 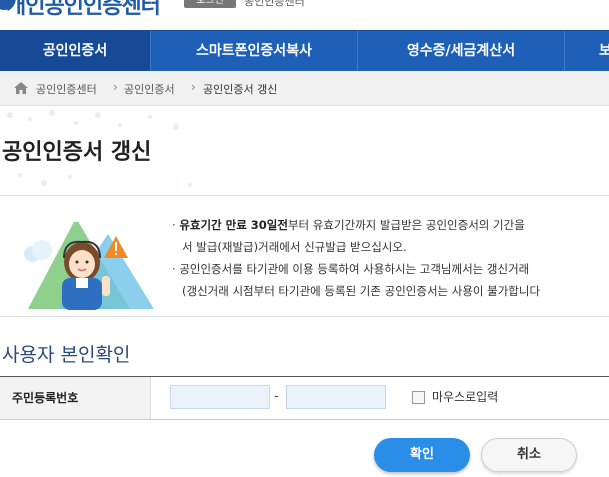 I want to click on notice-line: · 유효기간 만료 30일전부터 유효기간까지 발급받은 공인인증서의 기간을, so click(x=348, y=225).